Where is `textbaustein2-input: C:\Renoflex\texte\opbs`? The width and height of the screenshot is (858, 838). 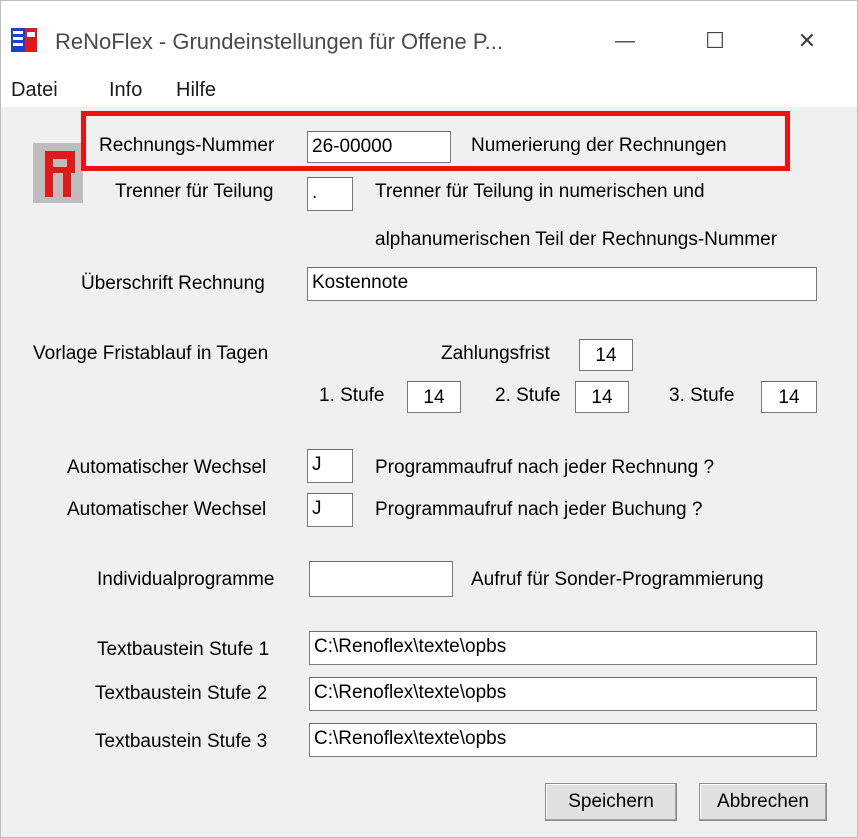
textbaustein2-input: C:\Renoflex\texte\opbs is located at coordinates (563, 694).